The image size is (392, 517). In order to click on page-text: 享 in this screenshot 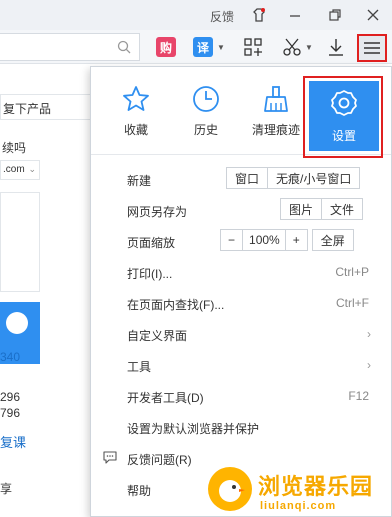, I will do `click(6, 489)`.